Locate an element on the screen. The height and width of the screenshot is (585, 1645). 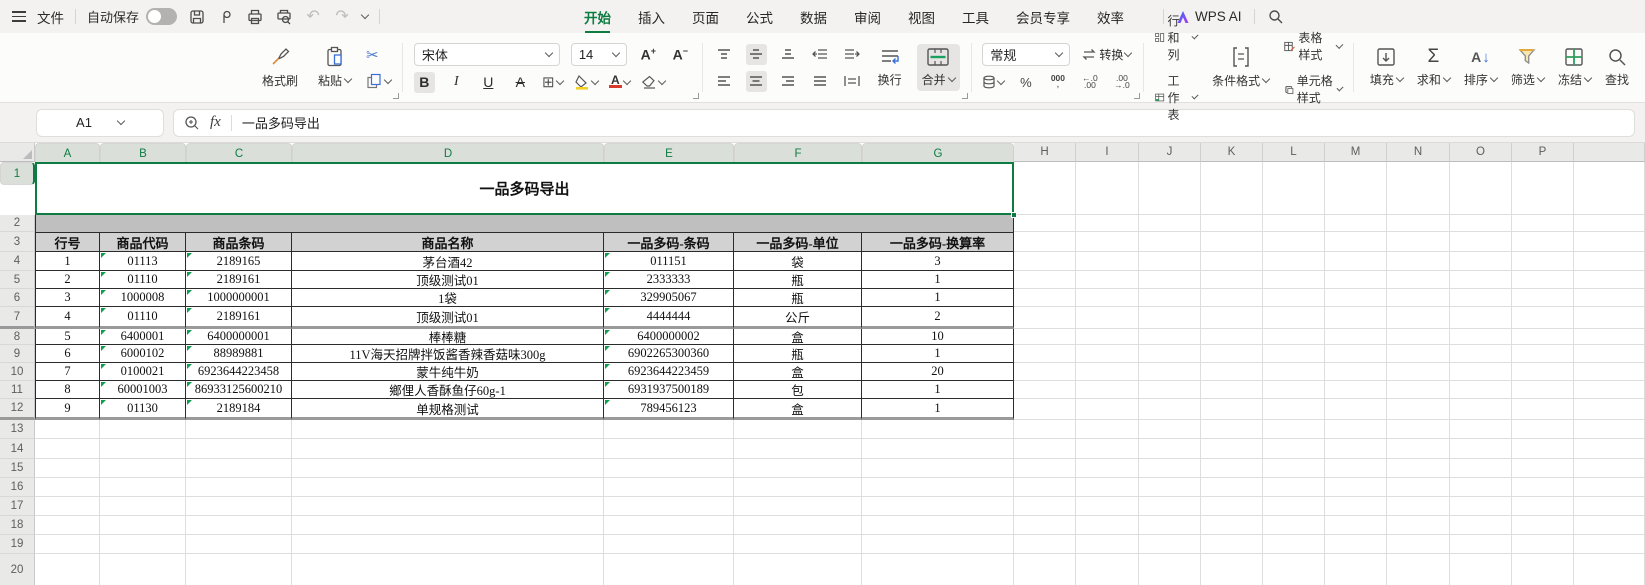
row-header-16: 16 is located at coordinates (17, 487).